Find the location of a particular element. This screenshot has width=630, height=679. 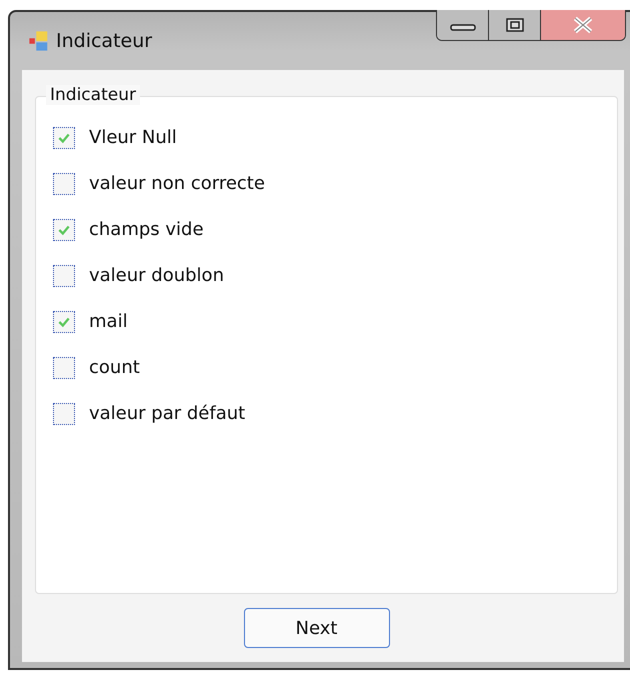

checkbox-option: mail is located at coordinates (335, 321).